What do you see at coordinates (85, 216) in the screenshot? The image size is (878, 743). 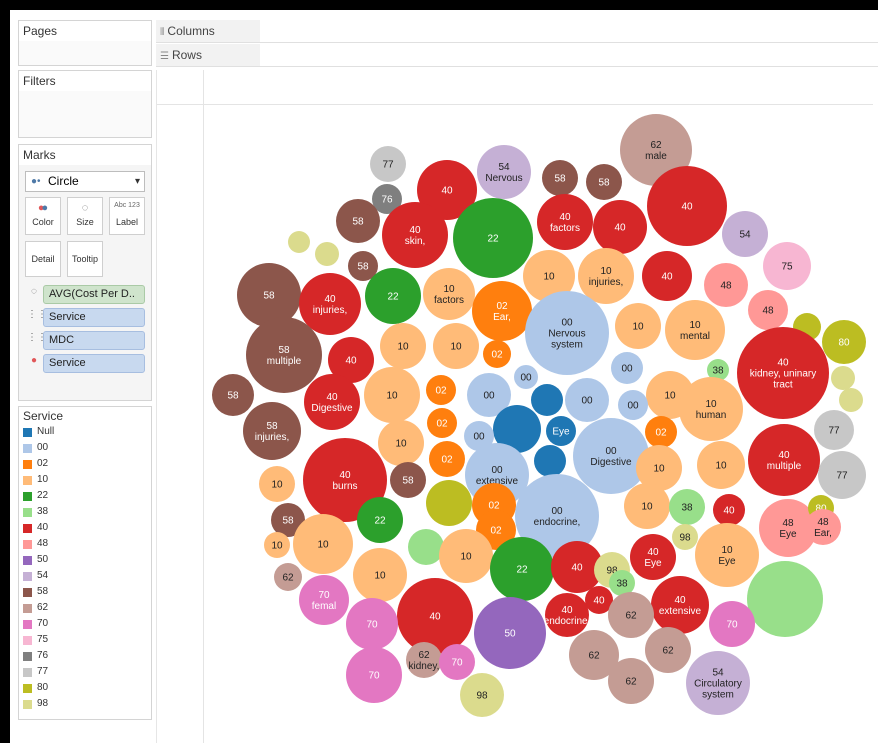 I see `size-button: ◌ Size` at bounding box center [85, 216].